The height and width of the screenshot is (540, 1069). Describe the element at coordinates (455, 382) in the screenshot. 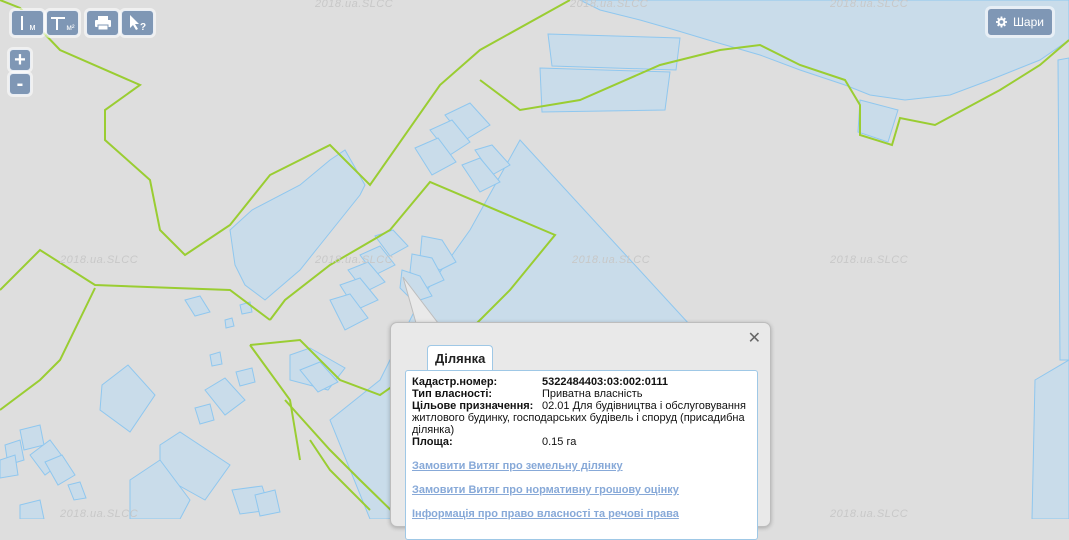

I see `field-label: Кадастр.номер:` at that location.